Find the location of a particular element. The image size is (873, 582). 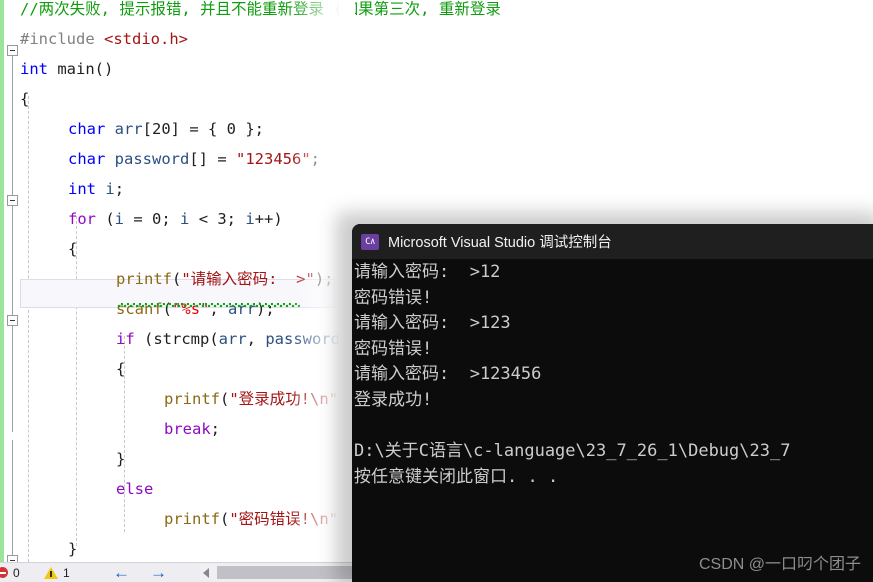

code-token: "123456" is located at coordinates (273, 159).